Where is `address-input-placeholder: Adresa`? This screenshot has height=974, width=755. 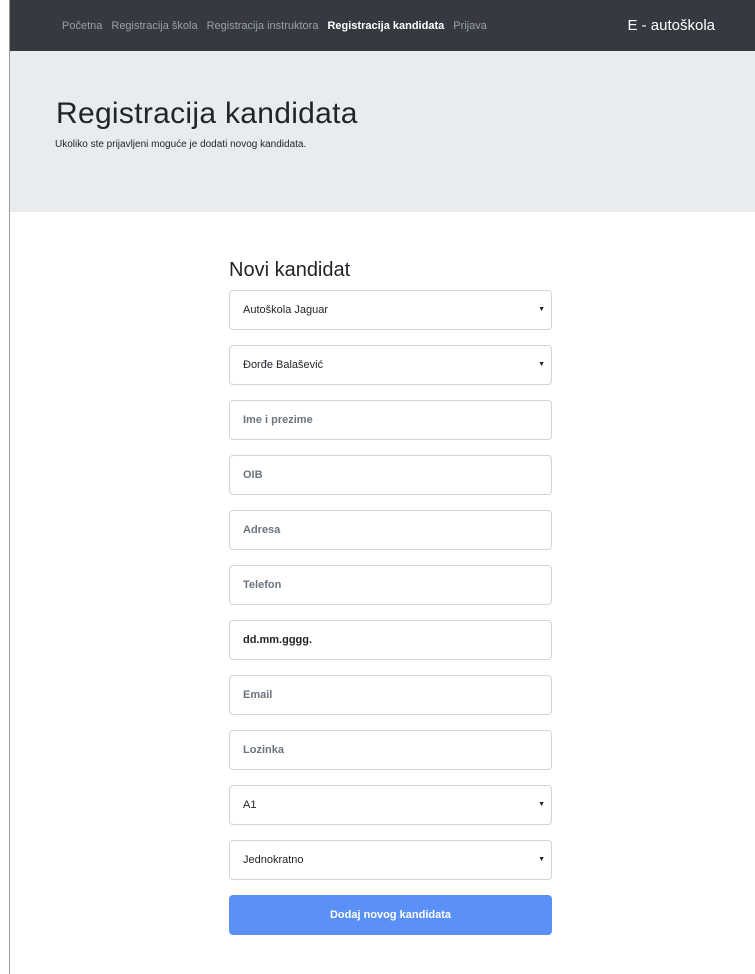
address-input-placeholder: Adresa is located at coordinates (262, 530).